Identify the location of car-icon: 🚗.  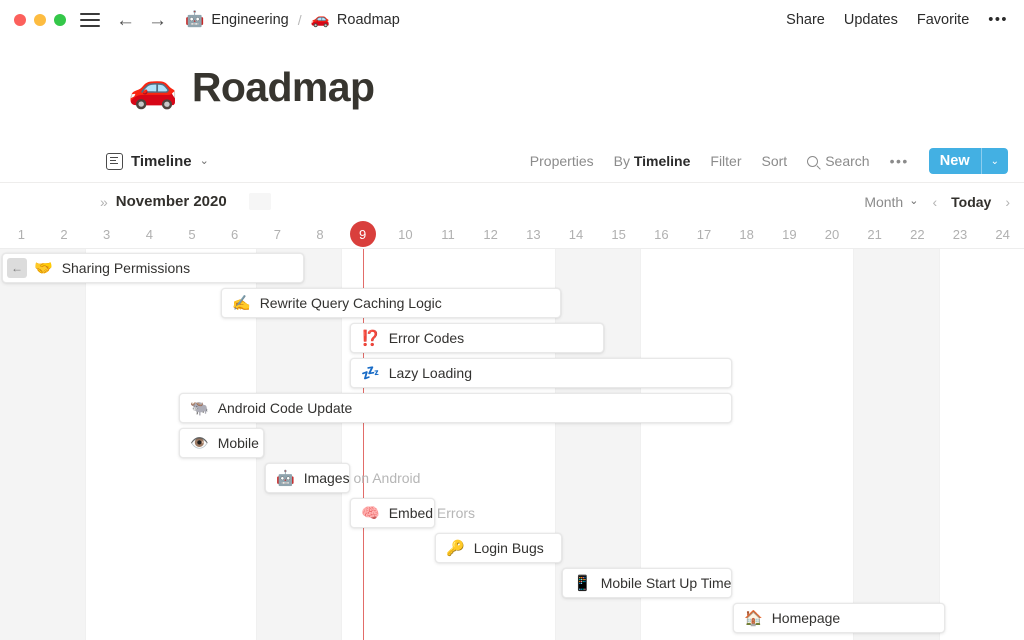
(153, 88).